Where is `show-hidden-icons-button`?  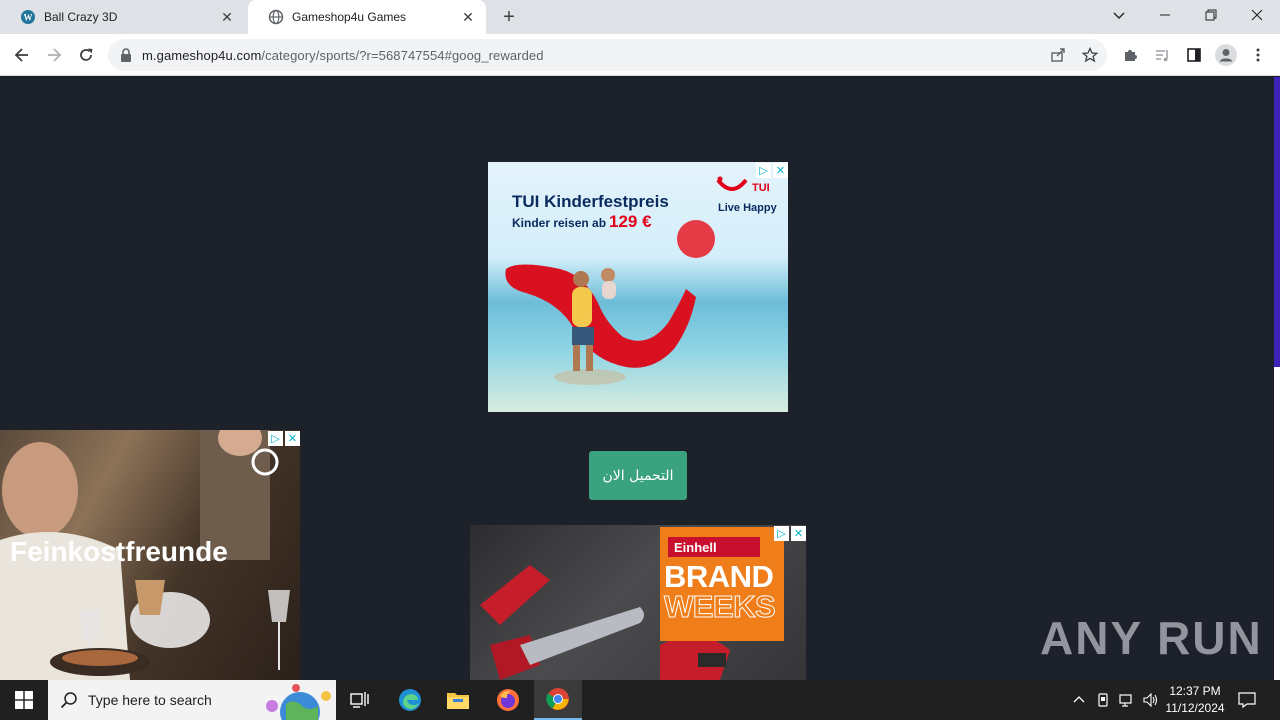
show-hidden-icons-button is located at coordinates (1079, 700).